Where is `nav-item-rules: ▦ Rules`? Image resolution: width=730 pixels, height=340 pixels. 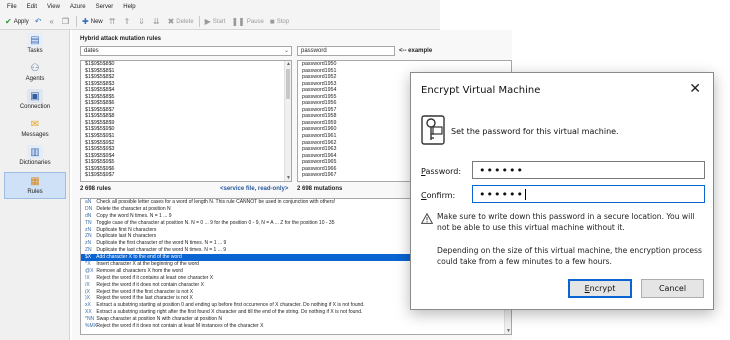 nav-item-rules: ▦ Rules is located at coordinates (35, 185).